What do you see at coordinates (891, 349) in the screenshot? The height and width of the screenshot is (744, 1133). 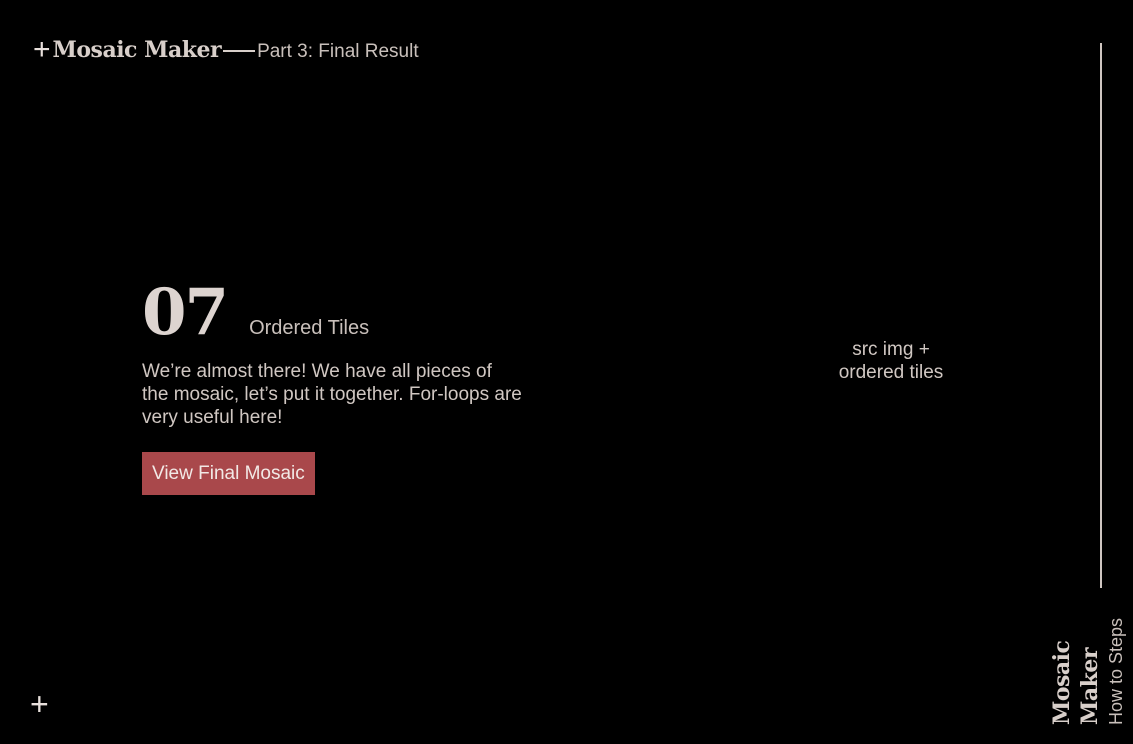 I see `preview-caption-line-1: src img +` at bounding box center [891, 349].